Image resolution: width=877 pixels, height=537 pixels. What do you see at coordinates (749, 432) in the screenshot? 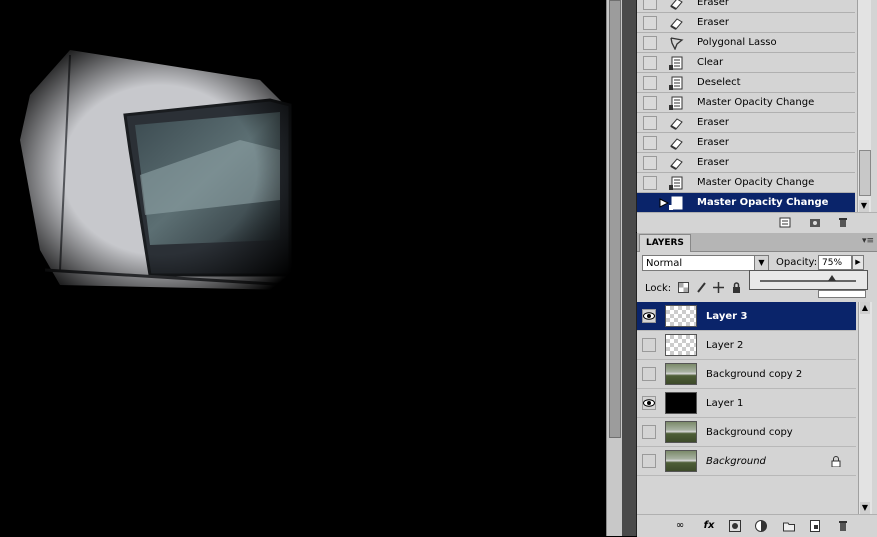
I see `layer-name: Background copy` at bounding box center [749, 432].